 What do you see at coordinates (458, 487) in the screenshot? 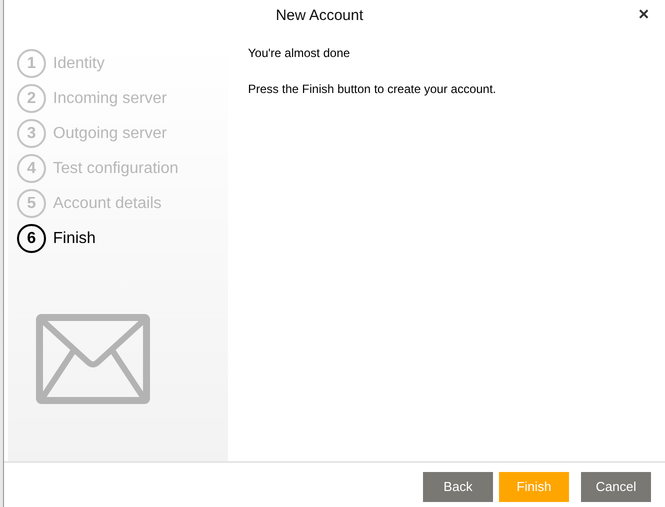
I see `dialog-button: Back` at bounding box center [458, 487].